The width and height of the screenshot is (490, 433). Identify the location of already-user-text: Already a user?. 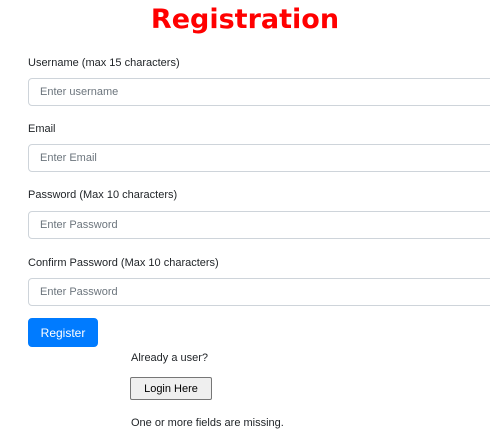
(170, 358).